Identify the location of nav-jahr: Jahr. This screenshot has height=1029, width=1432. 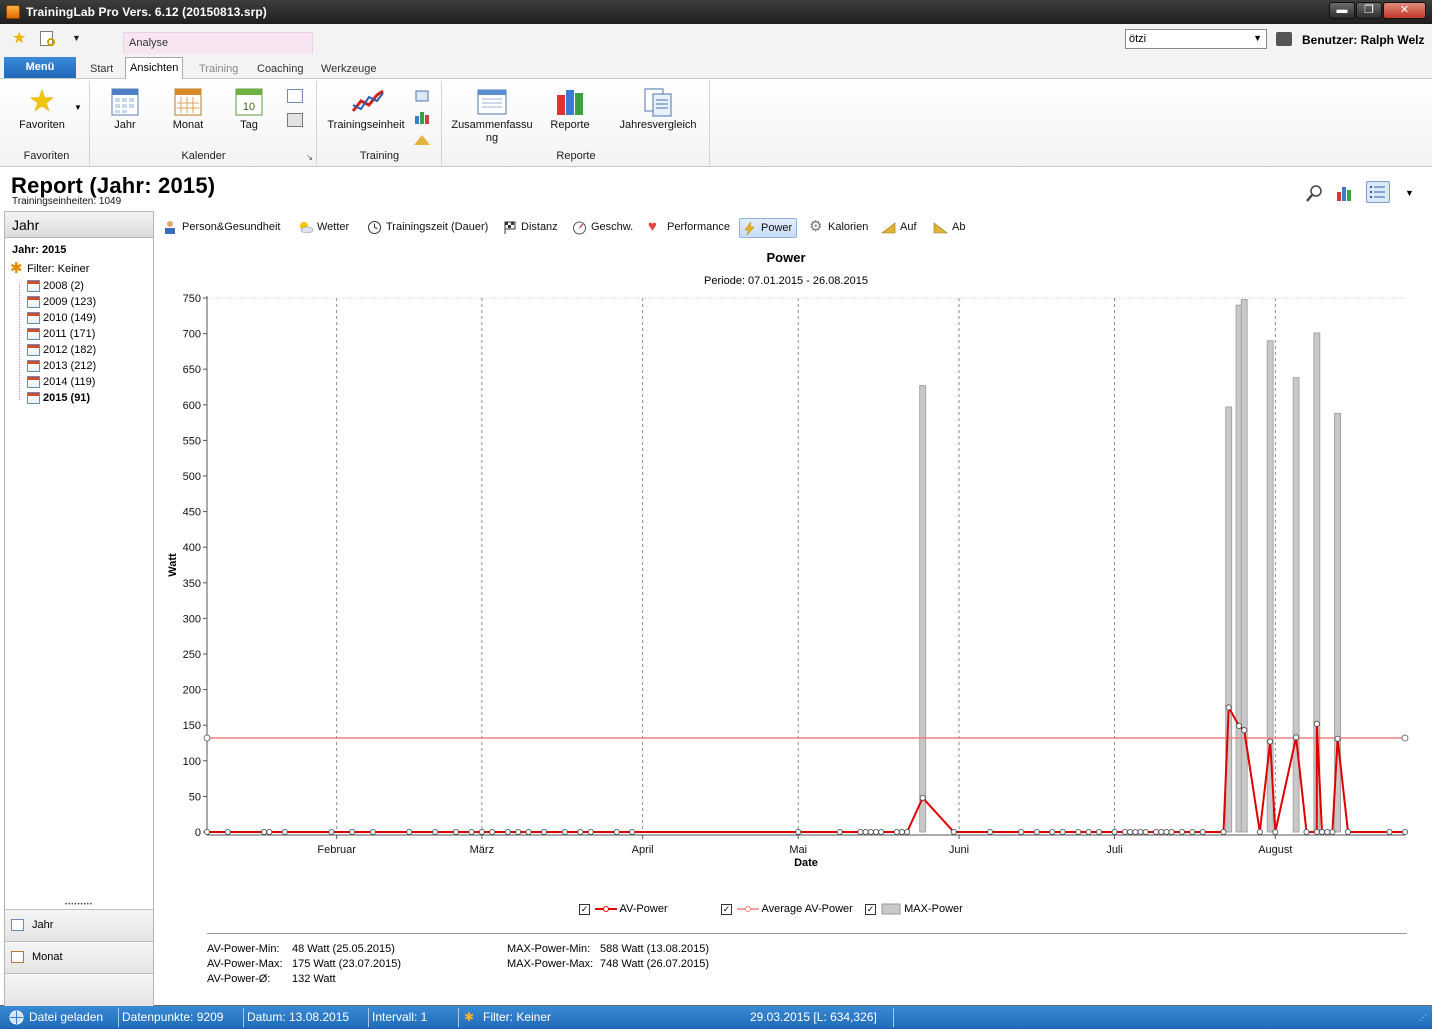
(79, 925).